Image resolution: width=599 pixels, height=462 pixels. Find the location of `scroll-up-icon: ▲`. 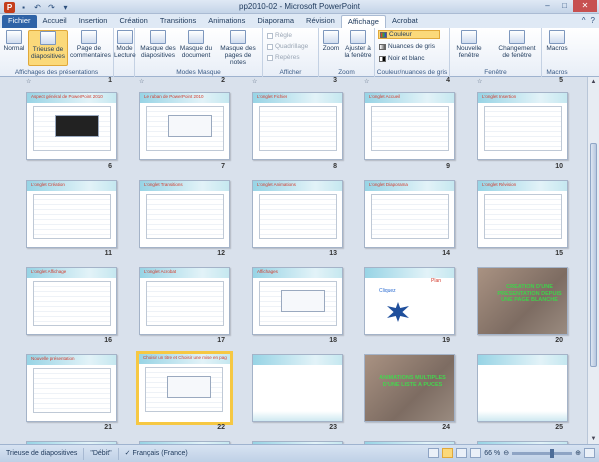

scroll-up-icon: ▲ is located at coordinates (593, 82).